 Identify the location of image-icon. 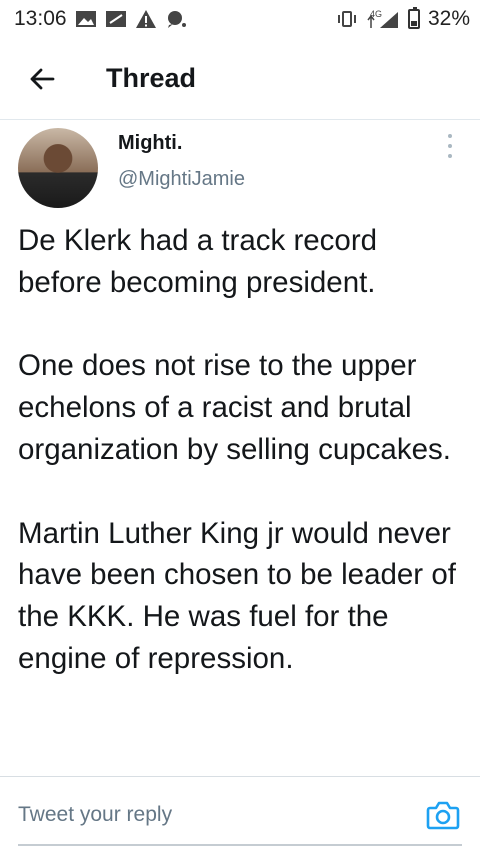
(86, 19).